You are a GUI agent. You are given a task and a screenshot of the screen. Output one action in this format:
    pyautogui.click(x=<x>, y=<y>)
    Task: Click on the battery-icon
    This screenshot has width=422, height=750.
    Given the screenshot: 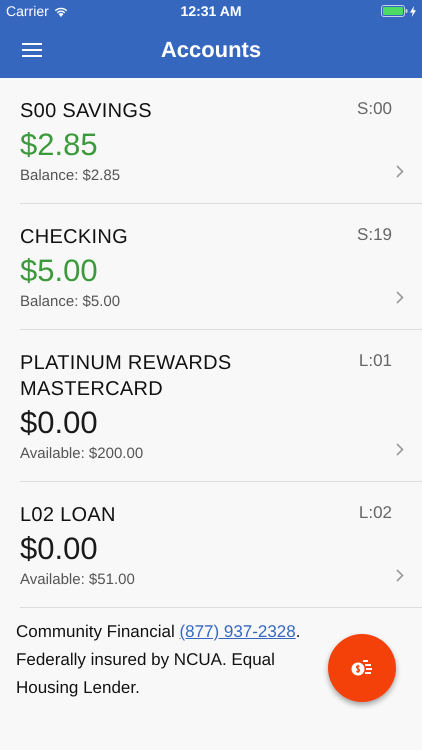 What is the action you would take?
    pyautogui.click(x=394, y=11)
    